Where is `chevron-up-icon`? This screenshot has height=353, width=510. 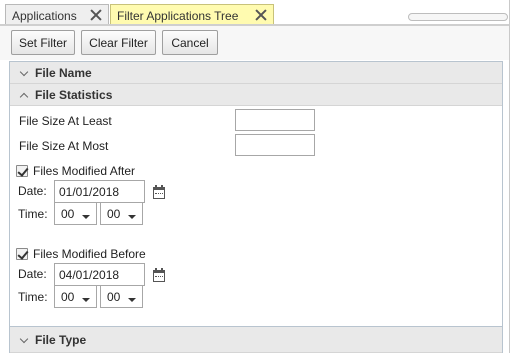
chevron-up-icon is located at coordinates (24, 95).